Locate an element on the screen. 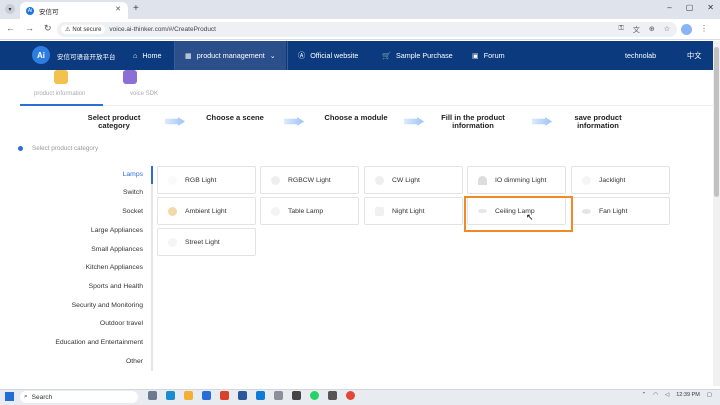 The height and width of the screenshot is (405, 720). url-text: voice.ai-thinker.com/#/CreateProduct is located at coordinates (162, 29).